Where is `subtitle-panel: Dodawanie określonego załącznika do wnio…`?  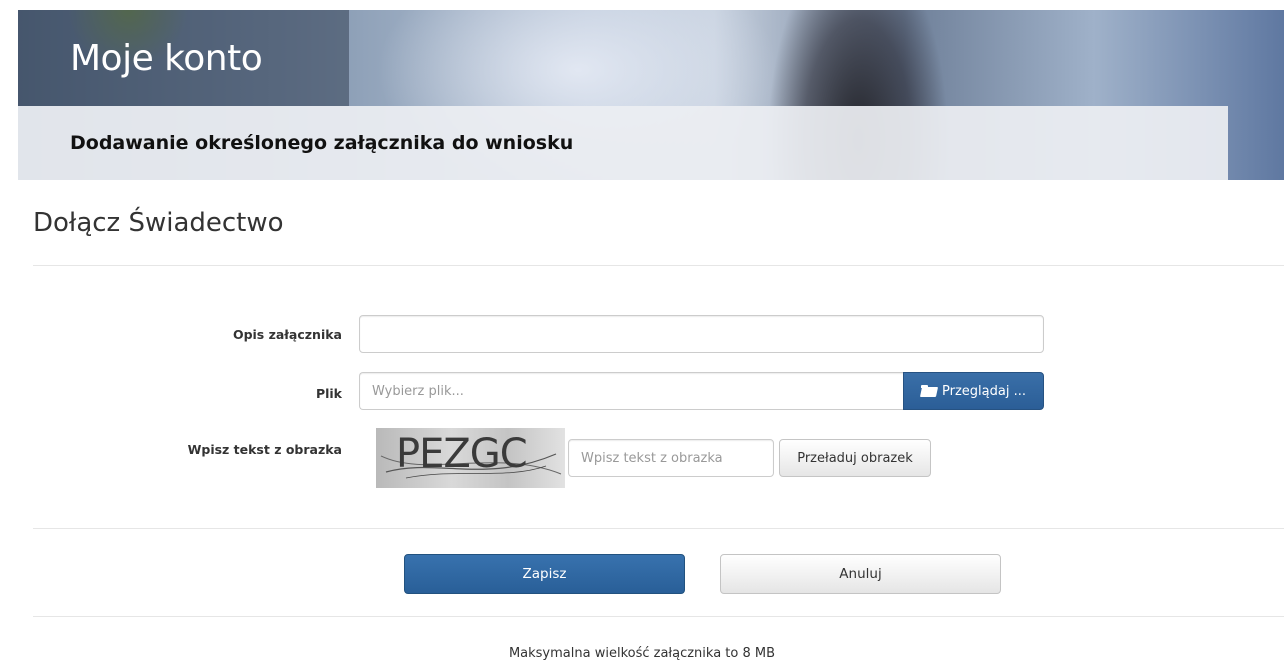 subtitle-panel: Dodawanie określonego załącznika do wnio… is located at coordinates (623, 143).